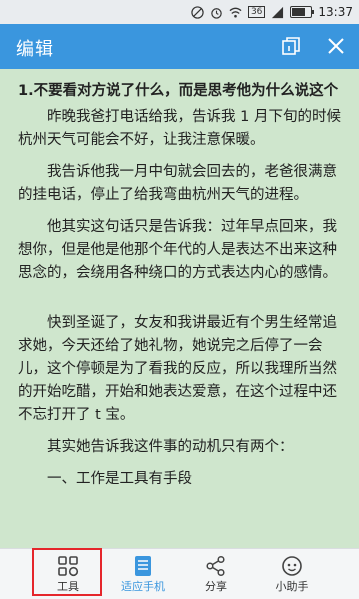  What do you see at coordinates (197, 12) in the screenshot?
I see `do-not-disturb-icon` at bounding box center [197, 12].